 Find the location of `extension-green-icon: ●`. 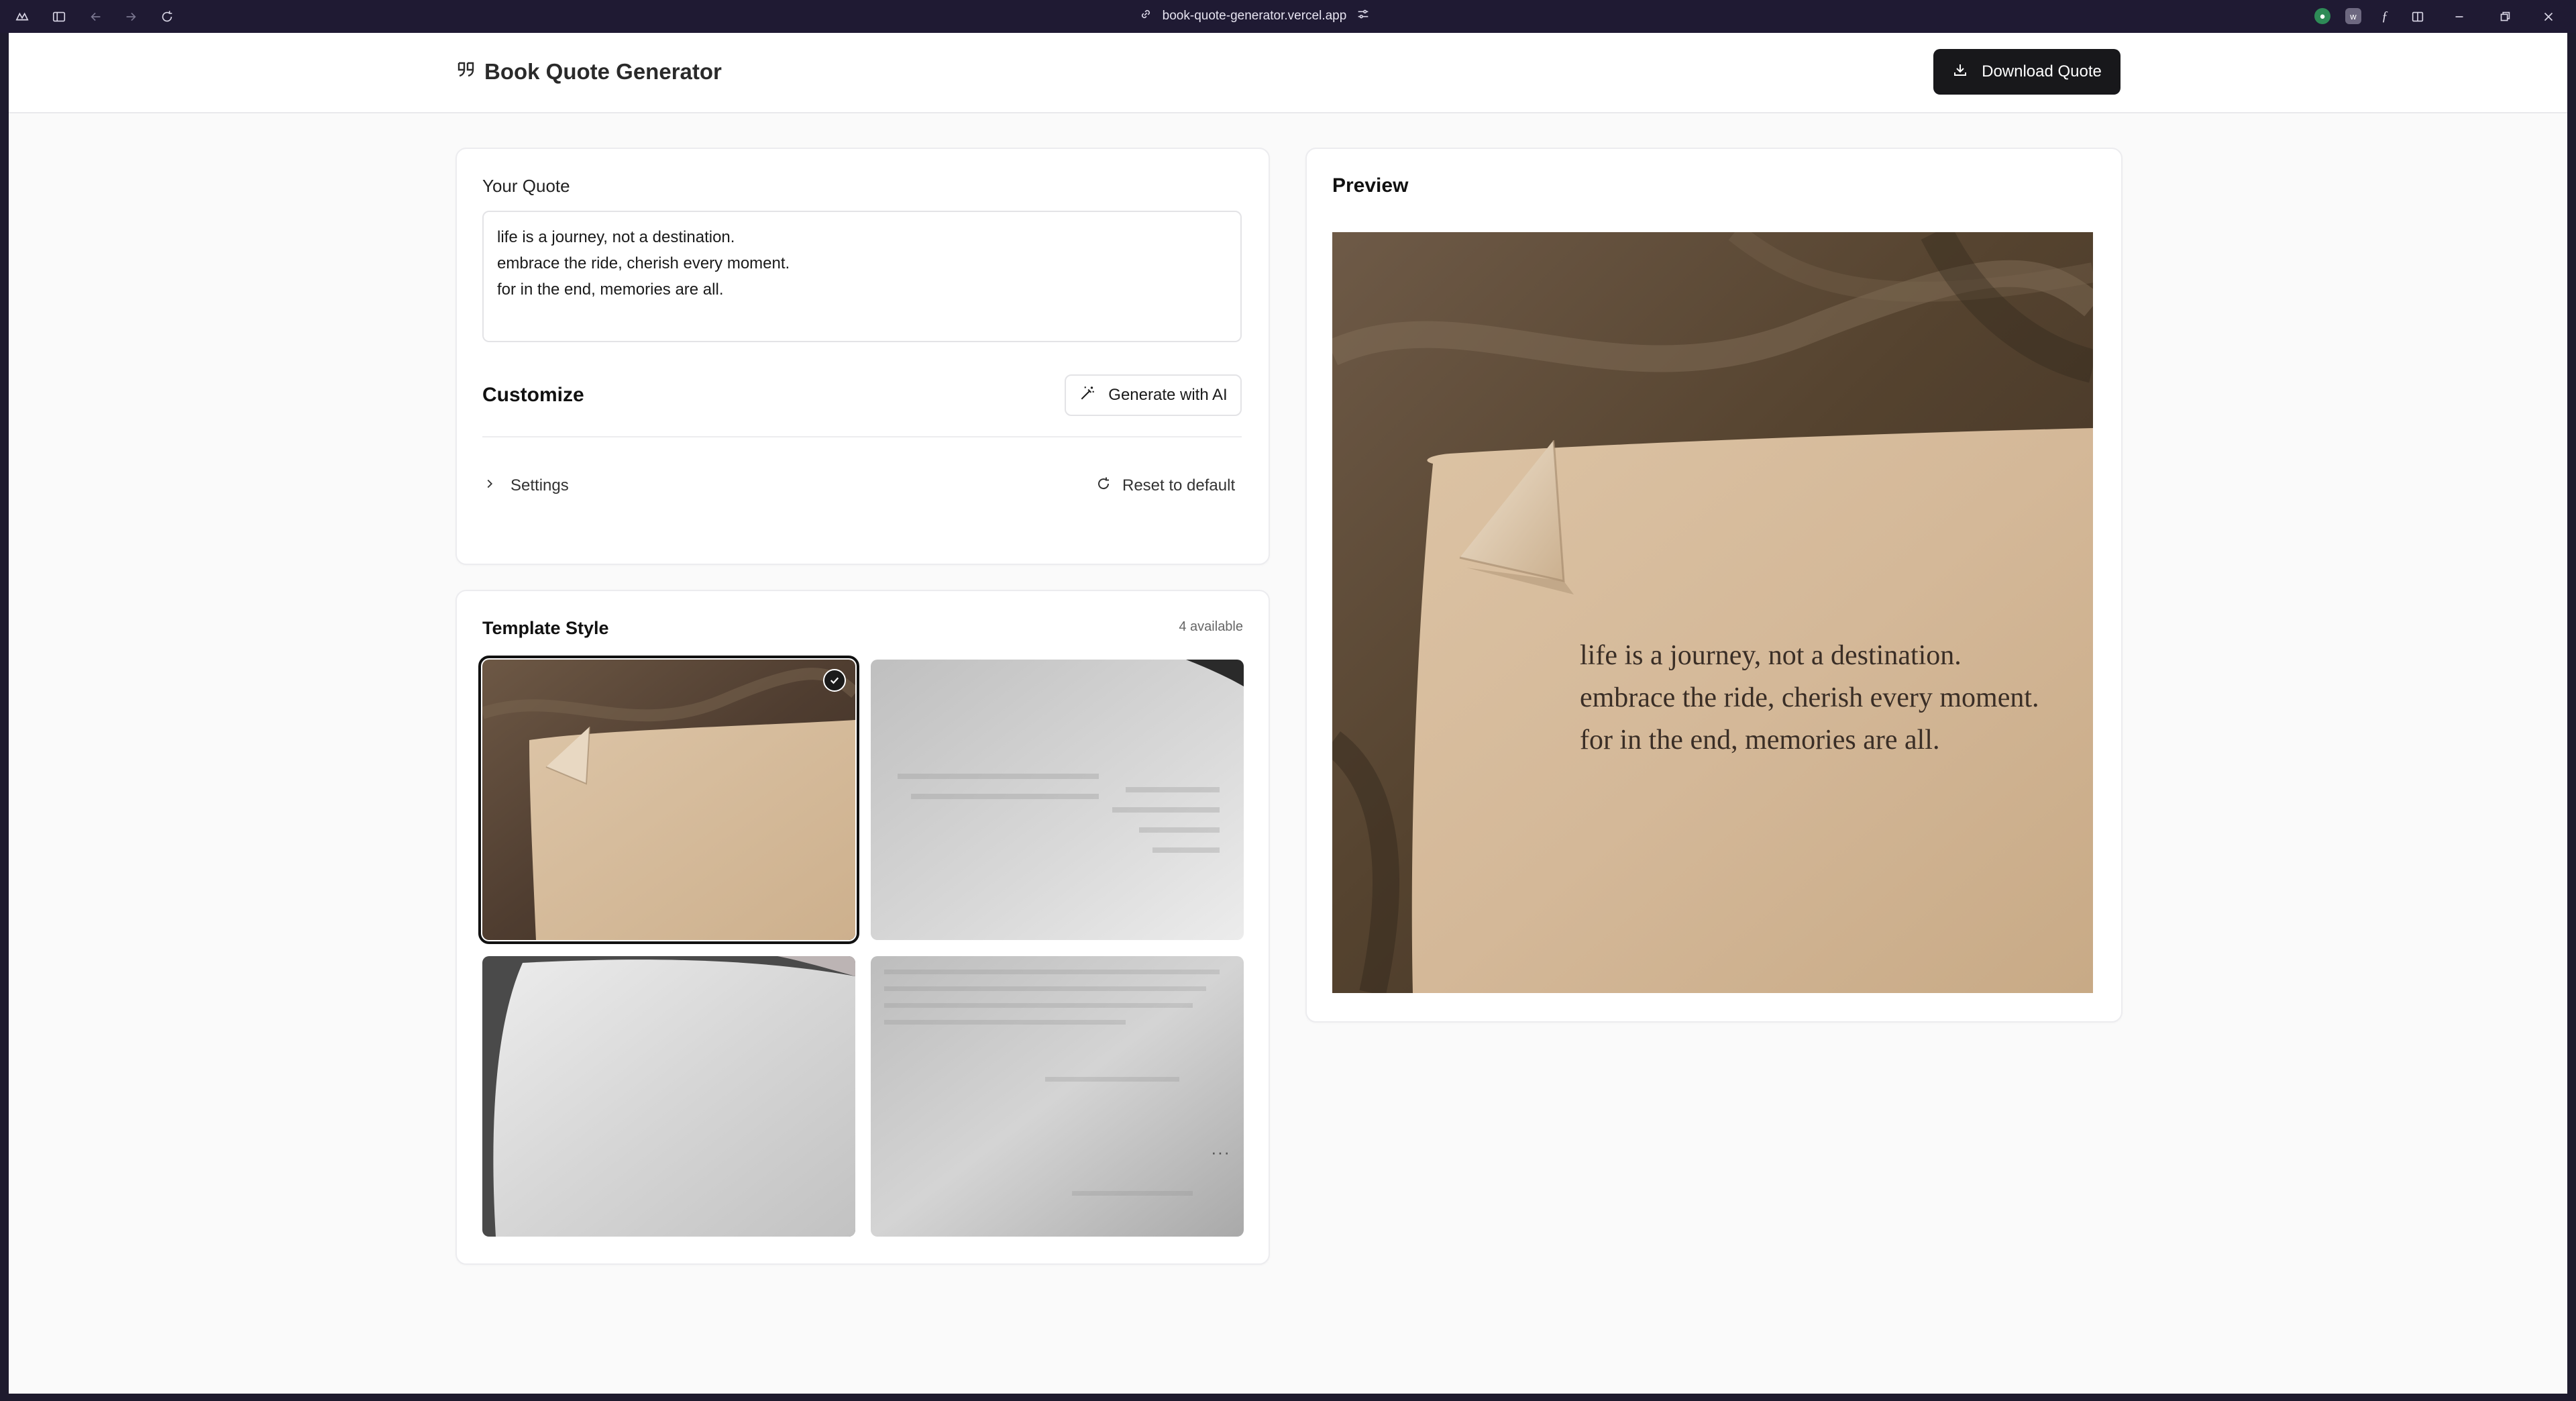

extension-green-icon: ● is located at coordinates (2322, 16).